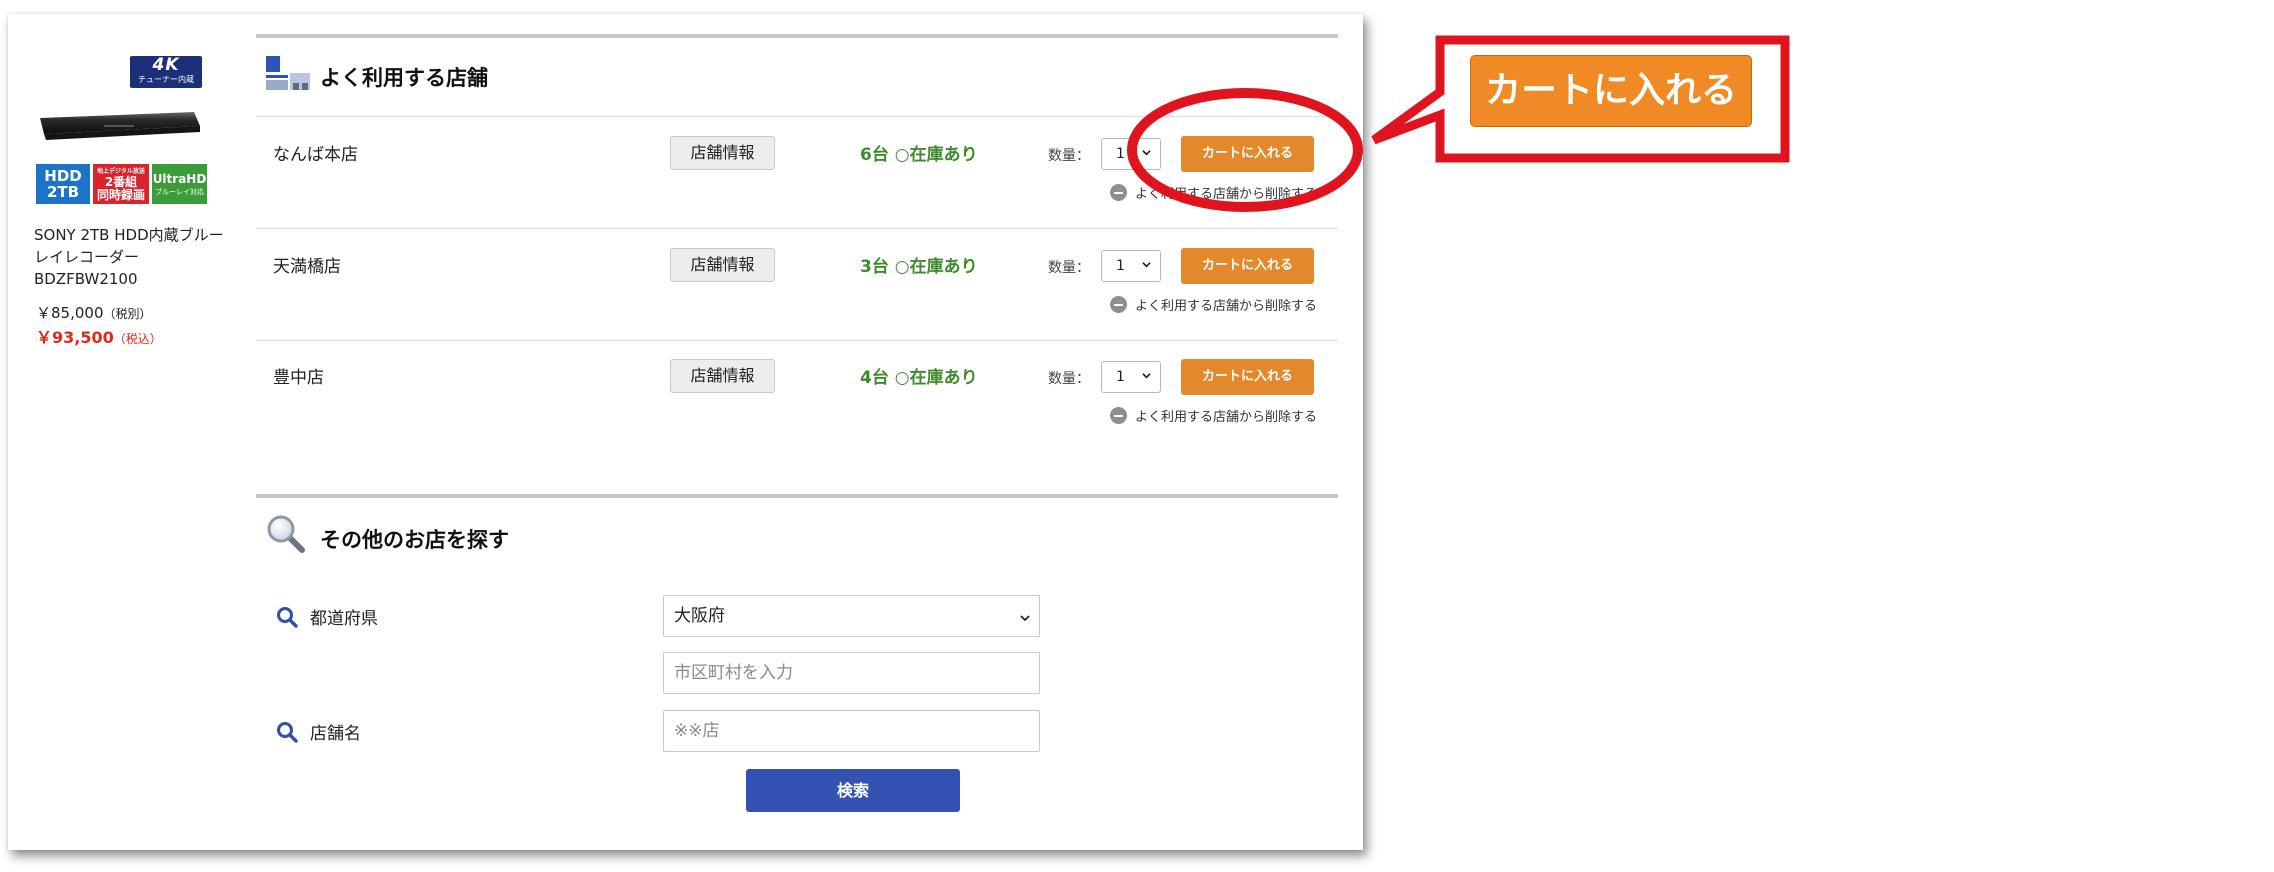 The height and width of the screenshot is (872, 2274). What do you see at coordinates (919, 378) in the screenshot?
I see `stock-status: 4台 ○在庫あり` at bounding box center [919, 378].